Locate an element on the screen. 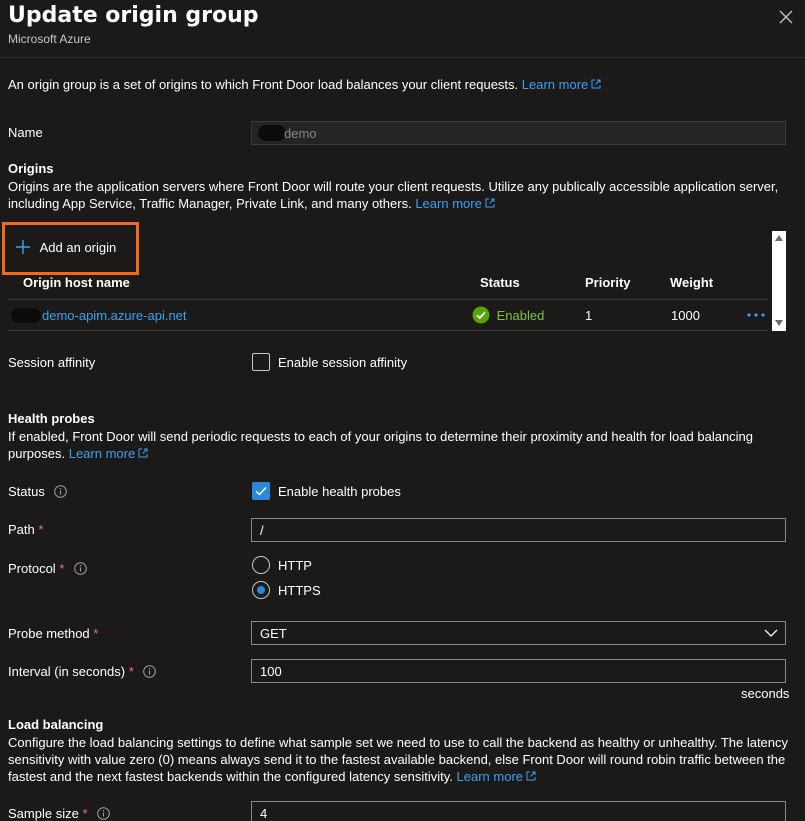  column-header-priority: Priority is located at coordinates (608, 282).